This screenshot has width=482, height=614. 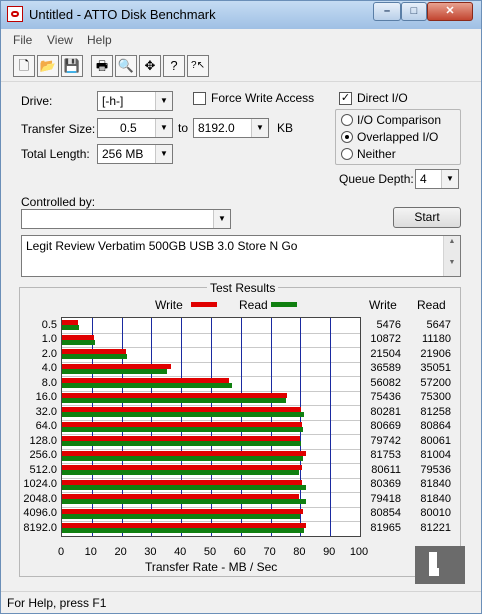 I want to click on write-value: 80854, so click(x=385, y=513).